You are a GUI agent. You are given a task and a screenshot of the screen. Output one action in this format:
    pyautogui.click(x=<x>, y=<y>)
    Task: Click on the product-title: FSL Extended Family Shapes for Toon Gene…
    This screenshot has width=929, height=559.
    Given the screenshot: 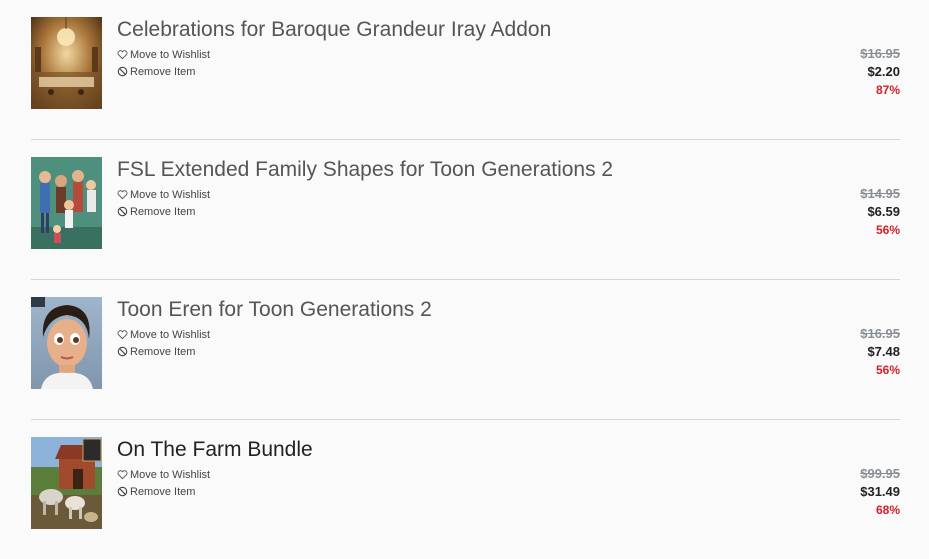 What is the action you would take?
    pyautogui.click(x=437, y=170)
    